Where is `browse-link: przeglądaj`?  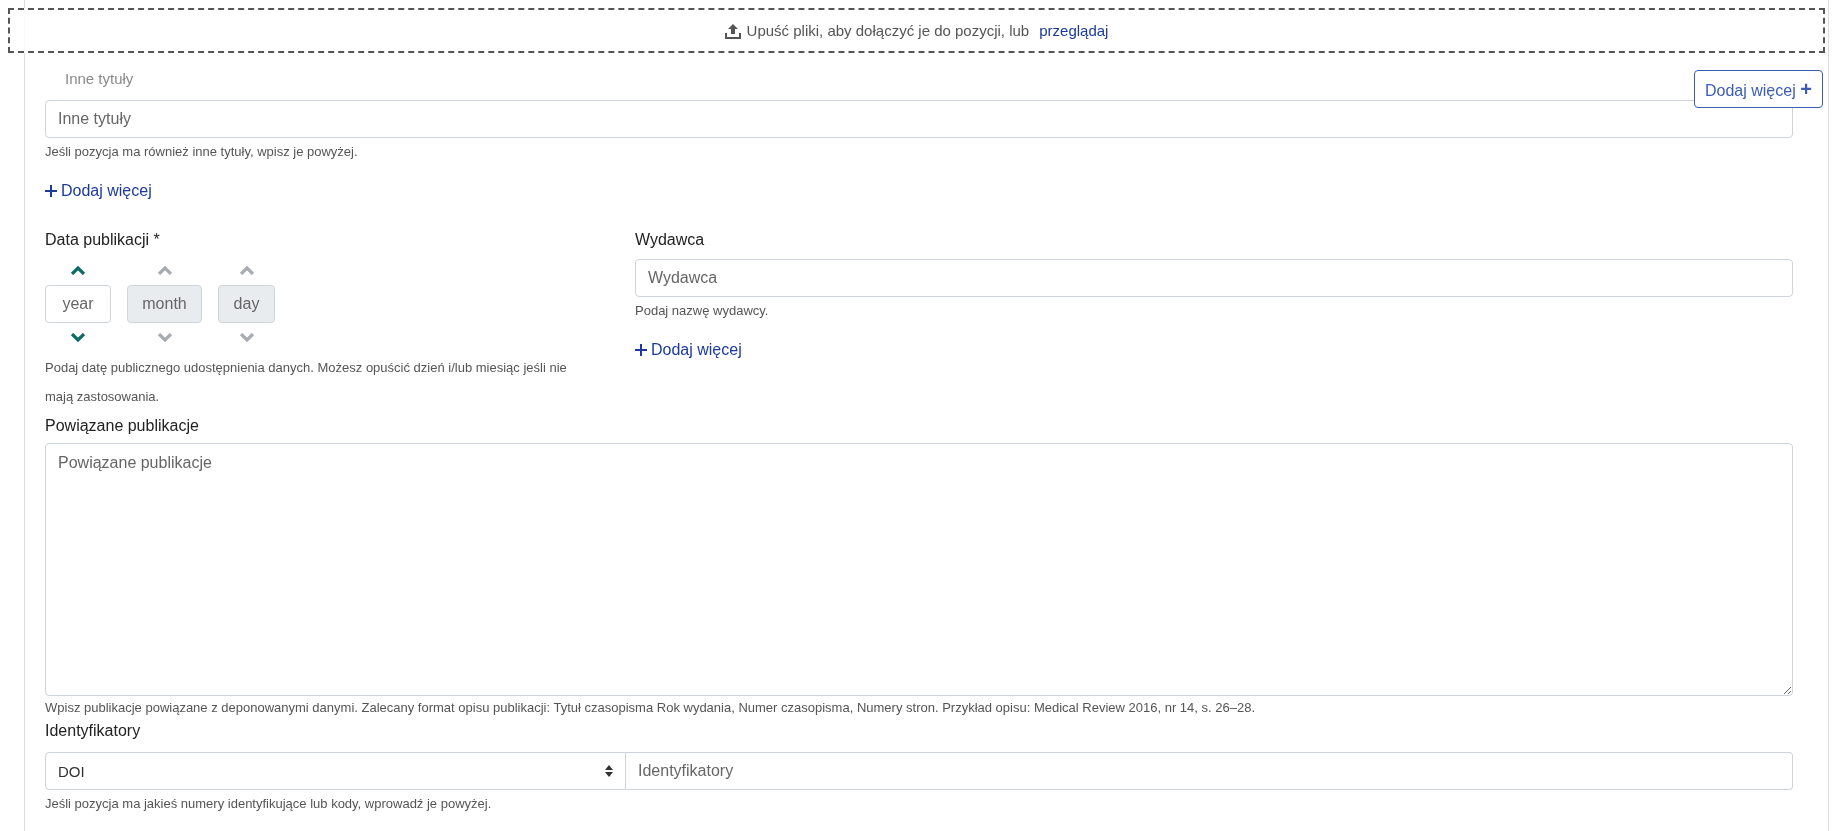 browse-link: przeglądaj is located at coordinates (1074, 30).